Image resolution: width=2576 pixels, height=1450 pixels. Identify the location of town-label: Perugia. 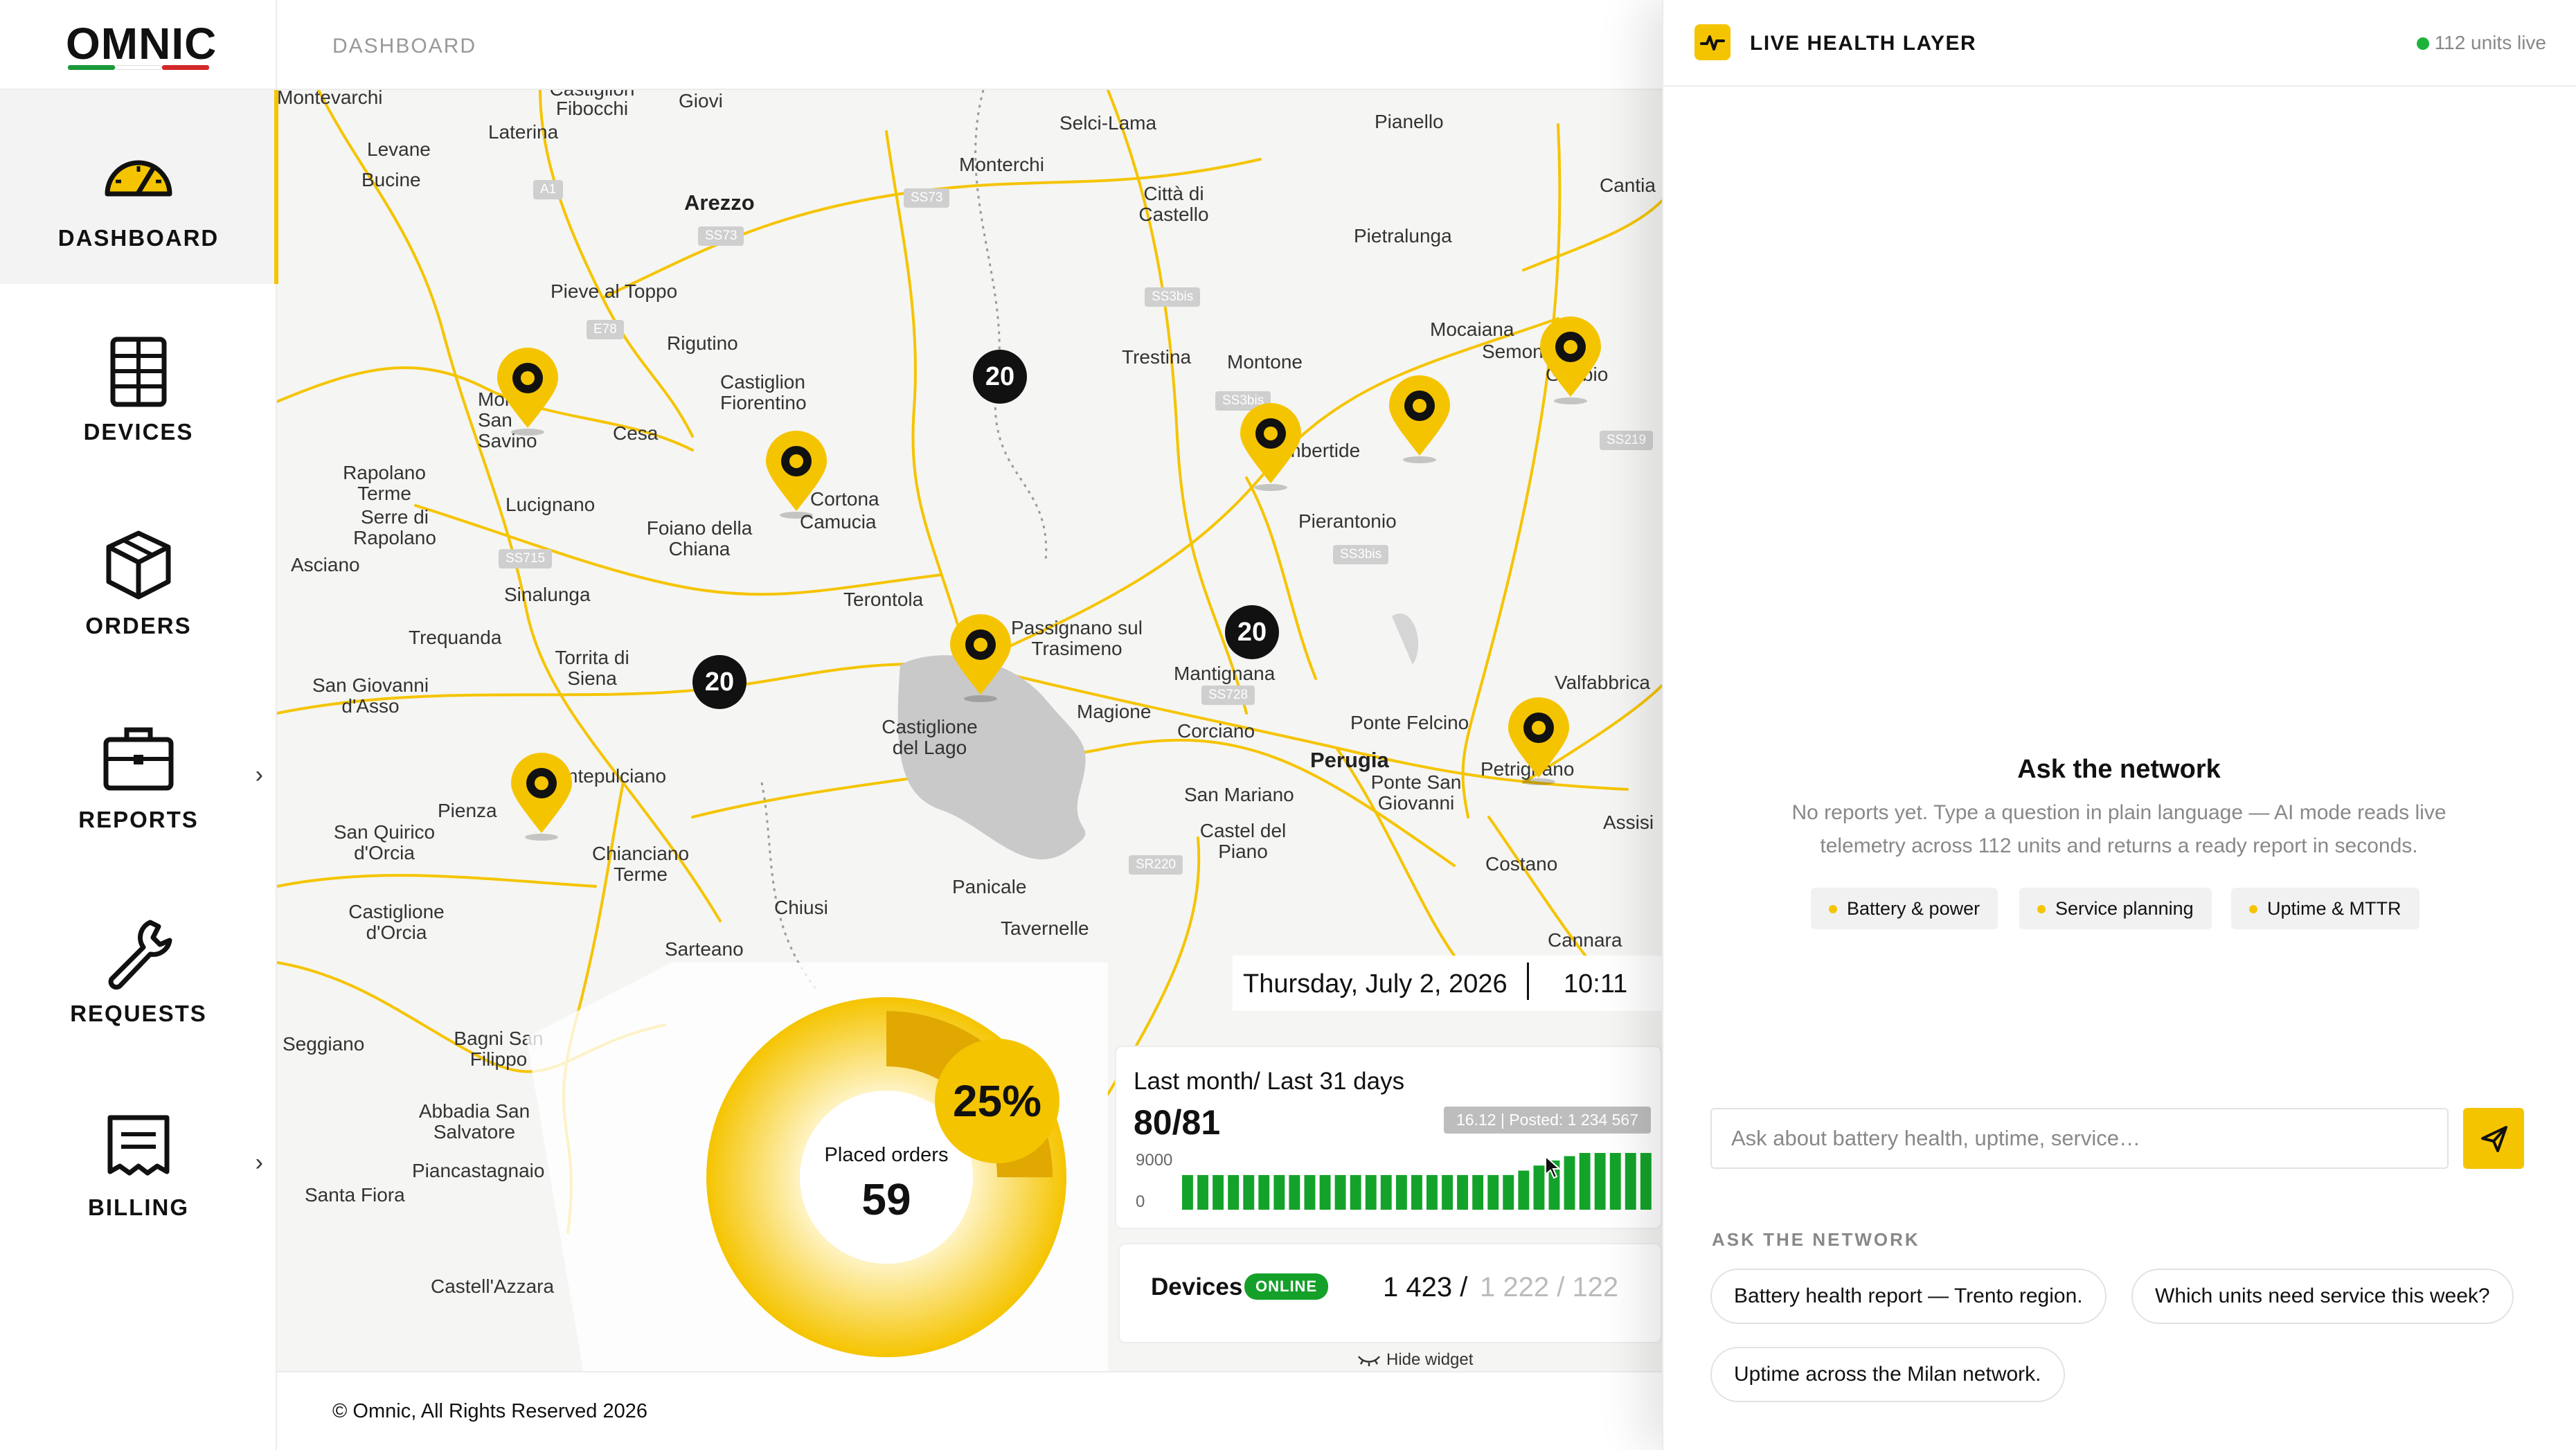
(1349, 760).